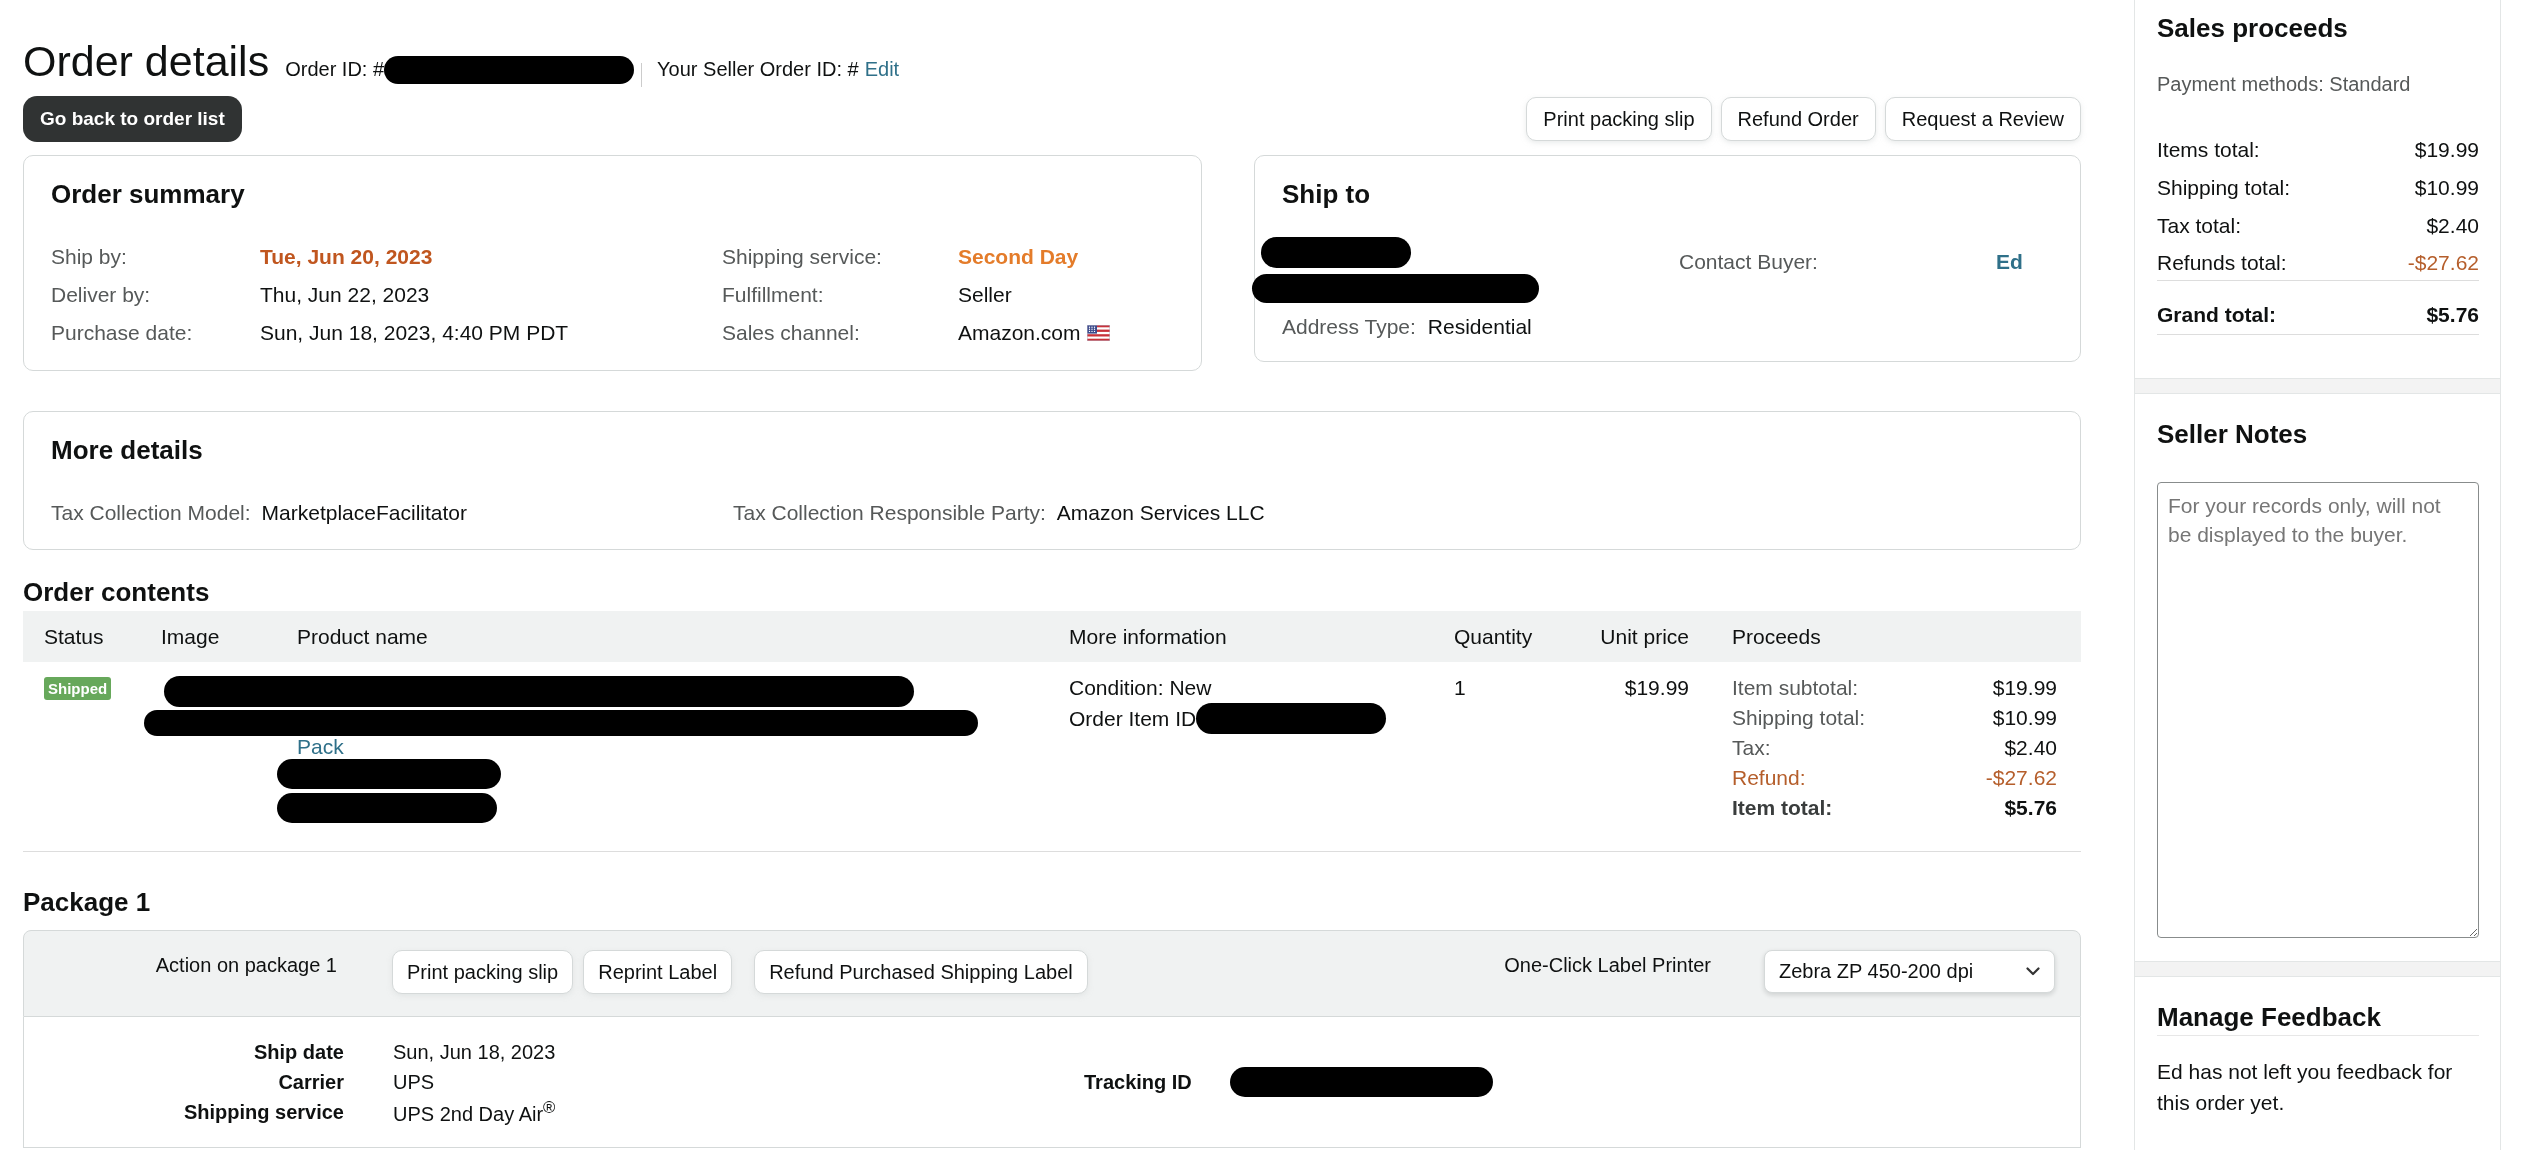 This screenshot has width=2529, height=1150. I want to click on seller-order-id-label: Your Seller Order ID: #, so click(758, 69).